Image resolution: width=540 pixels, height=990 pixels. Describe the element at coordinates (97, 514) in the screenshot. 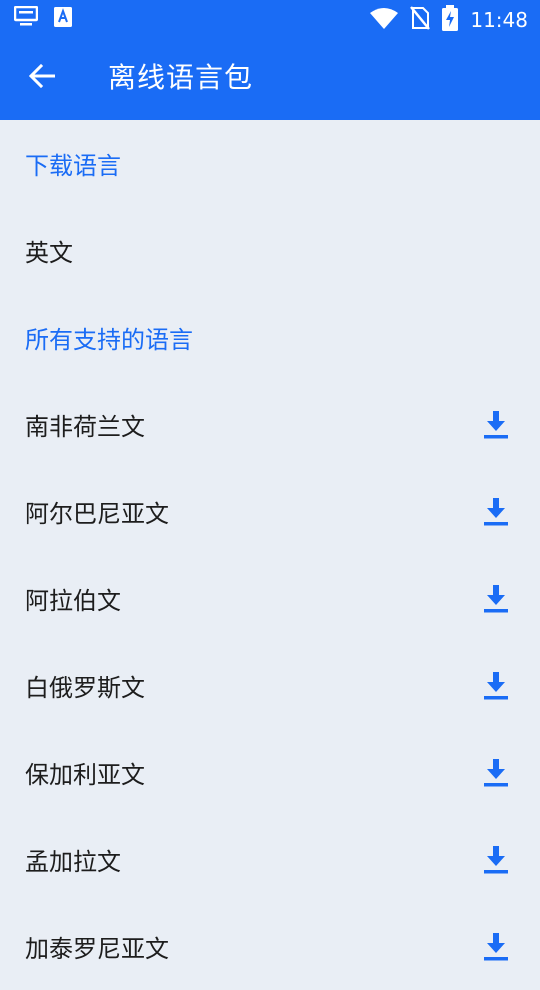

I see `language-label: 阿尔巴尼亚文` at that location.